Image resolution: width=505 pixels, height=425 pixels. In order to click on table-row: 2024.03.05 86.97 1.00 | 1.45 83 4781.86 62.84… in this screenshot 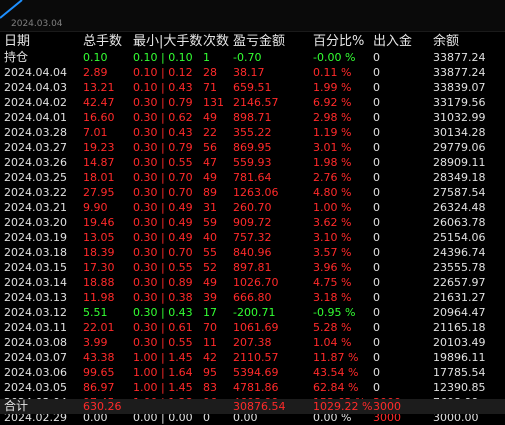, I will do `click(252, 387)`.